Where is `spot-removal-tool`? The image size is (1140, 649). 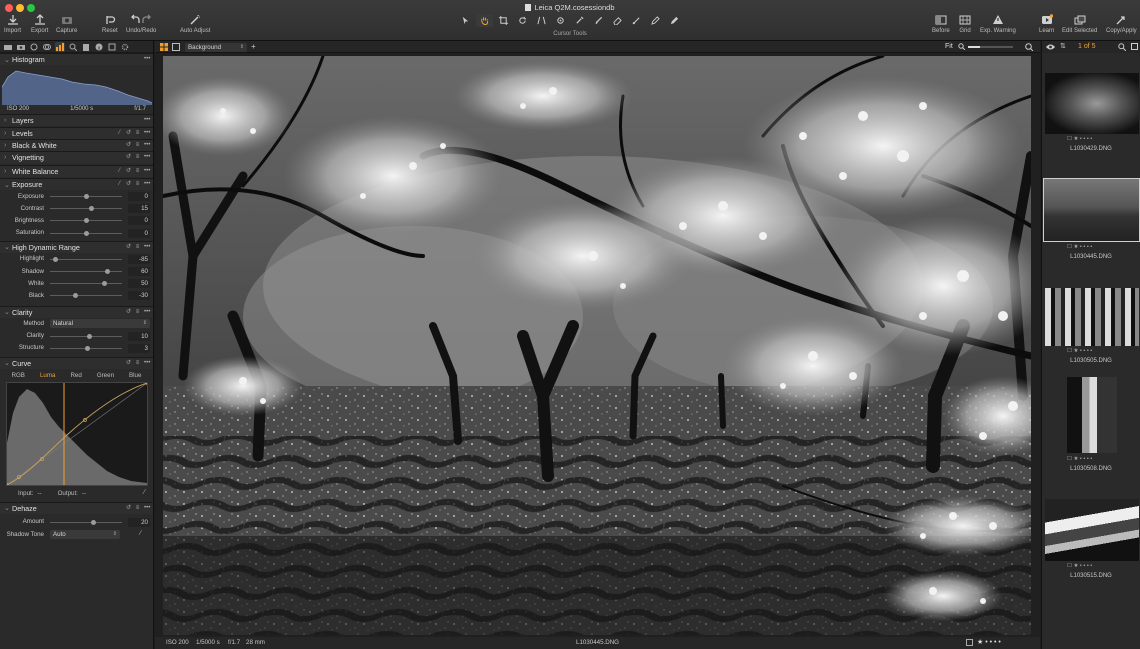
spot-removal-tool is located at coordinates (560, 20).